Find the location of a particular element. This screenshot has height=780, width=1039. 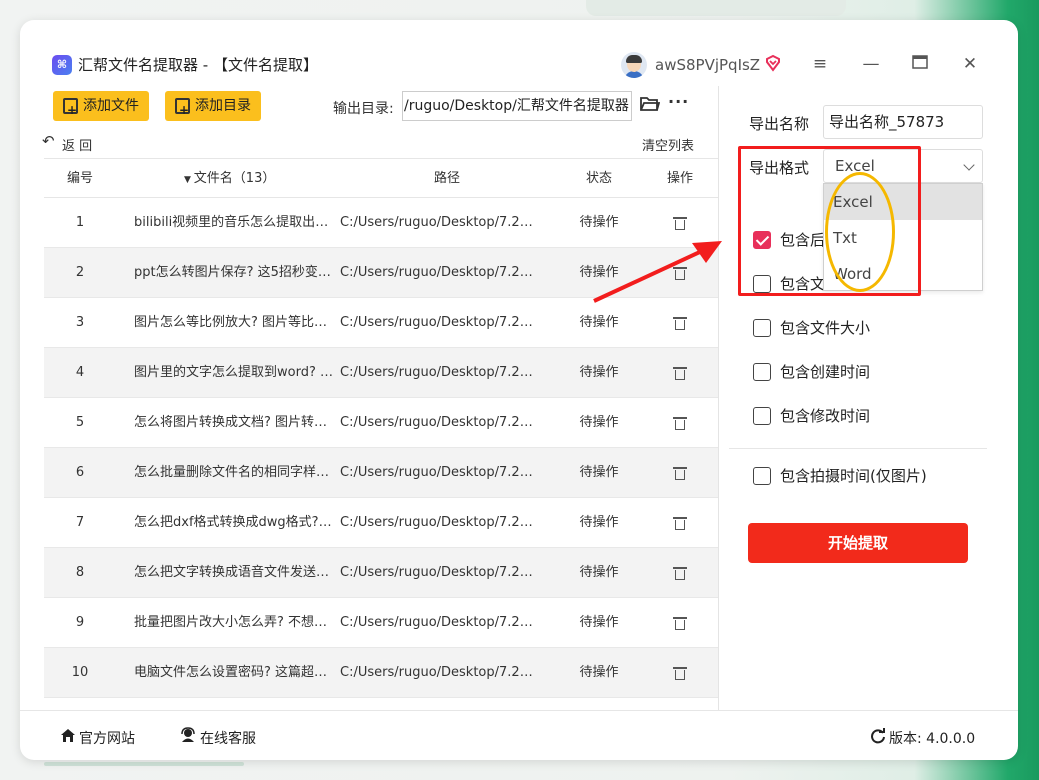

format-option-excel: Excel is located at coordinates (903, 202).